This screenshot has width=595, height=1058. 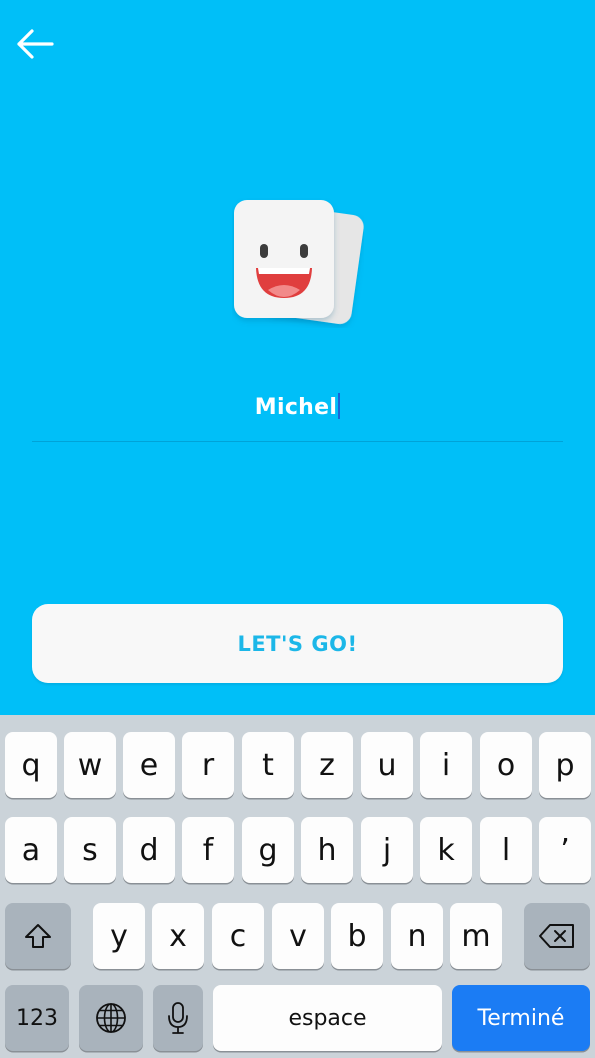 I want to click on microphone-icon, so click(x=178, y=1018).